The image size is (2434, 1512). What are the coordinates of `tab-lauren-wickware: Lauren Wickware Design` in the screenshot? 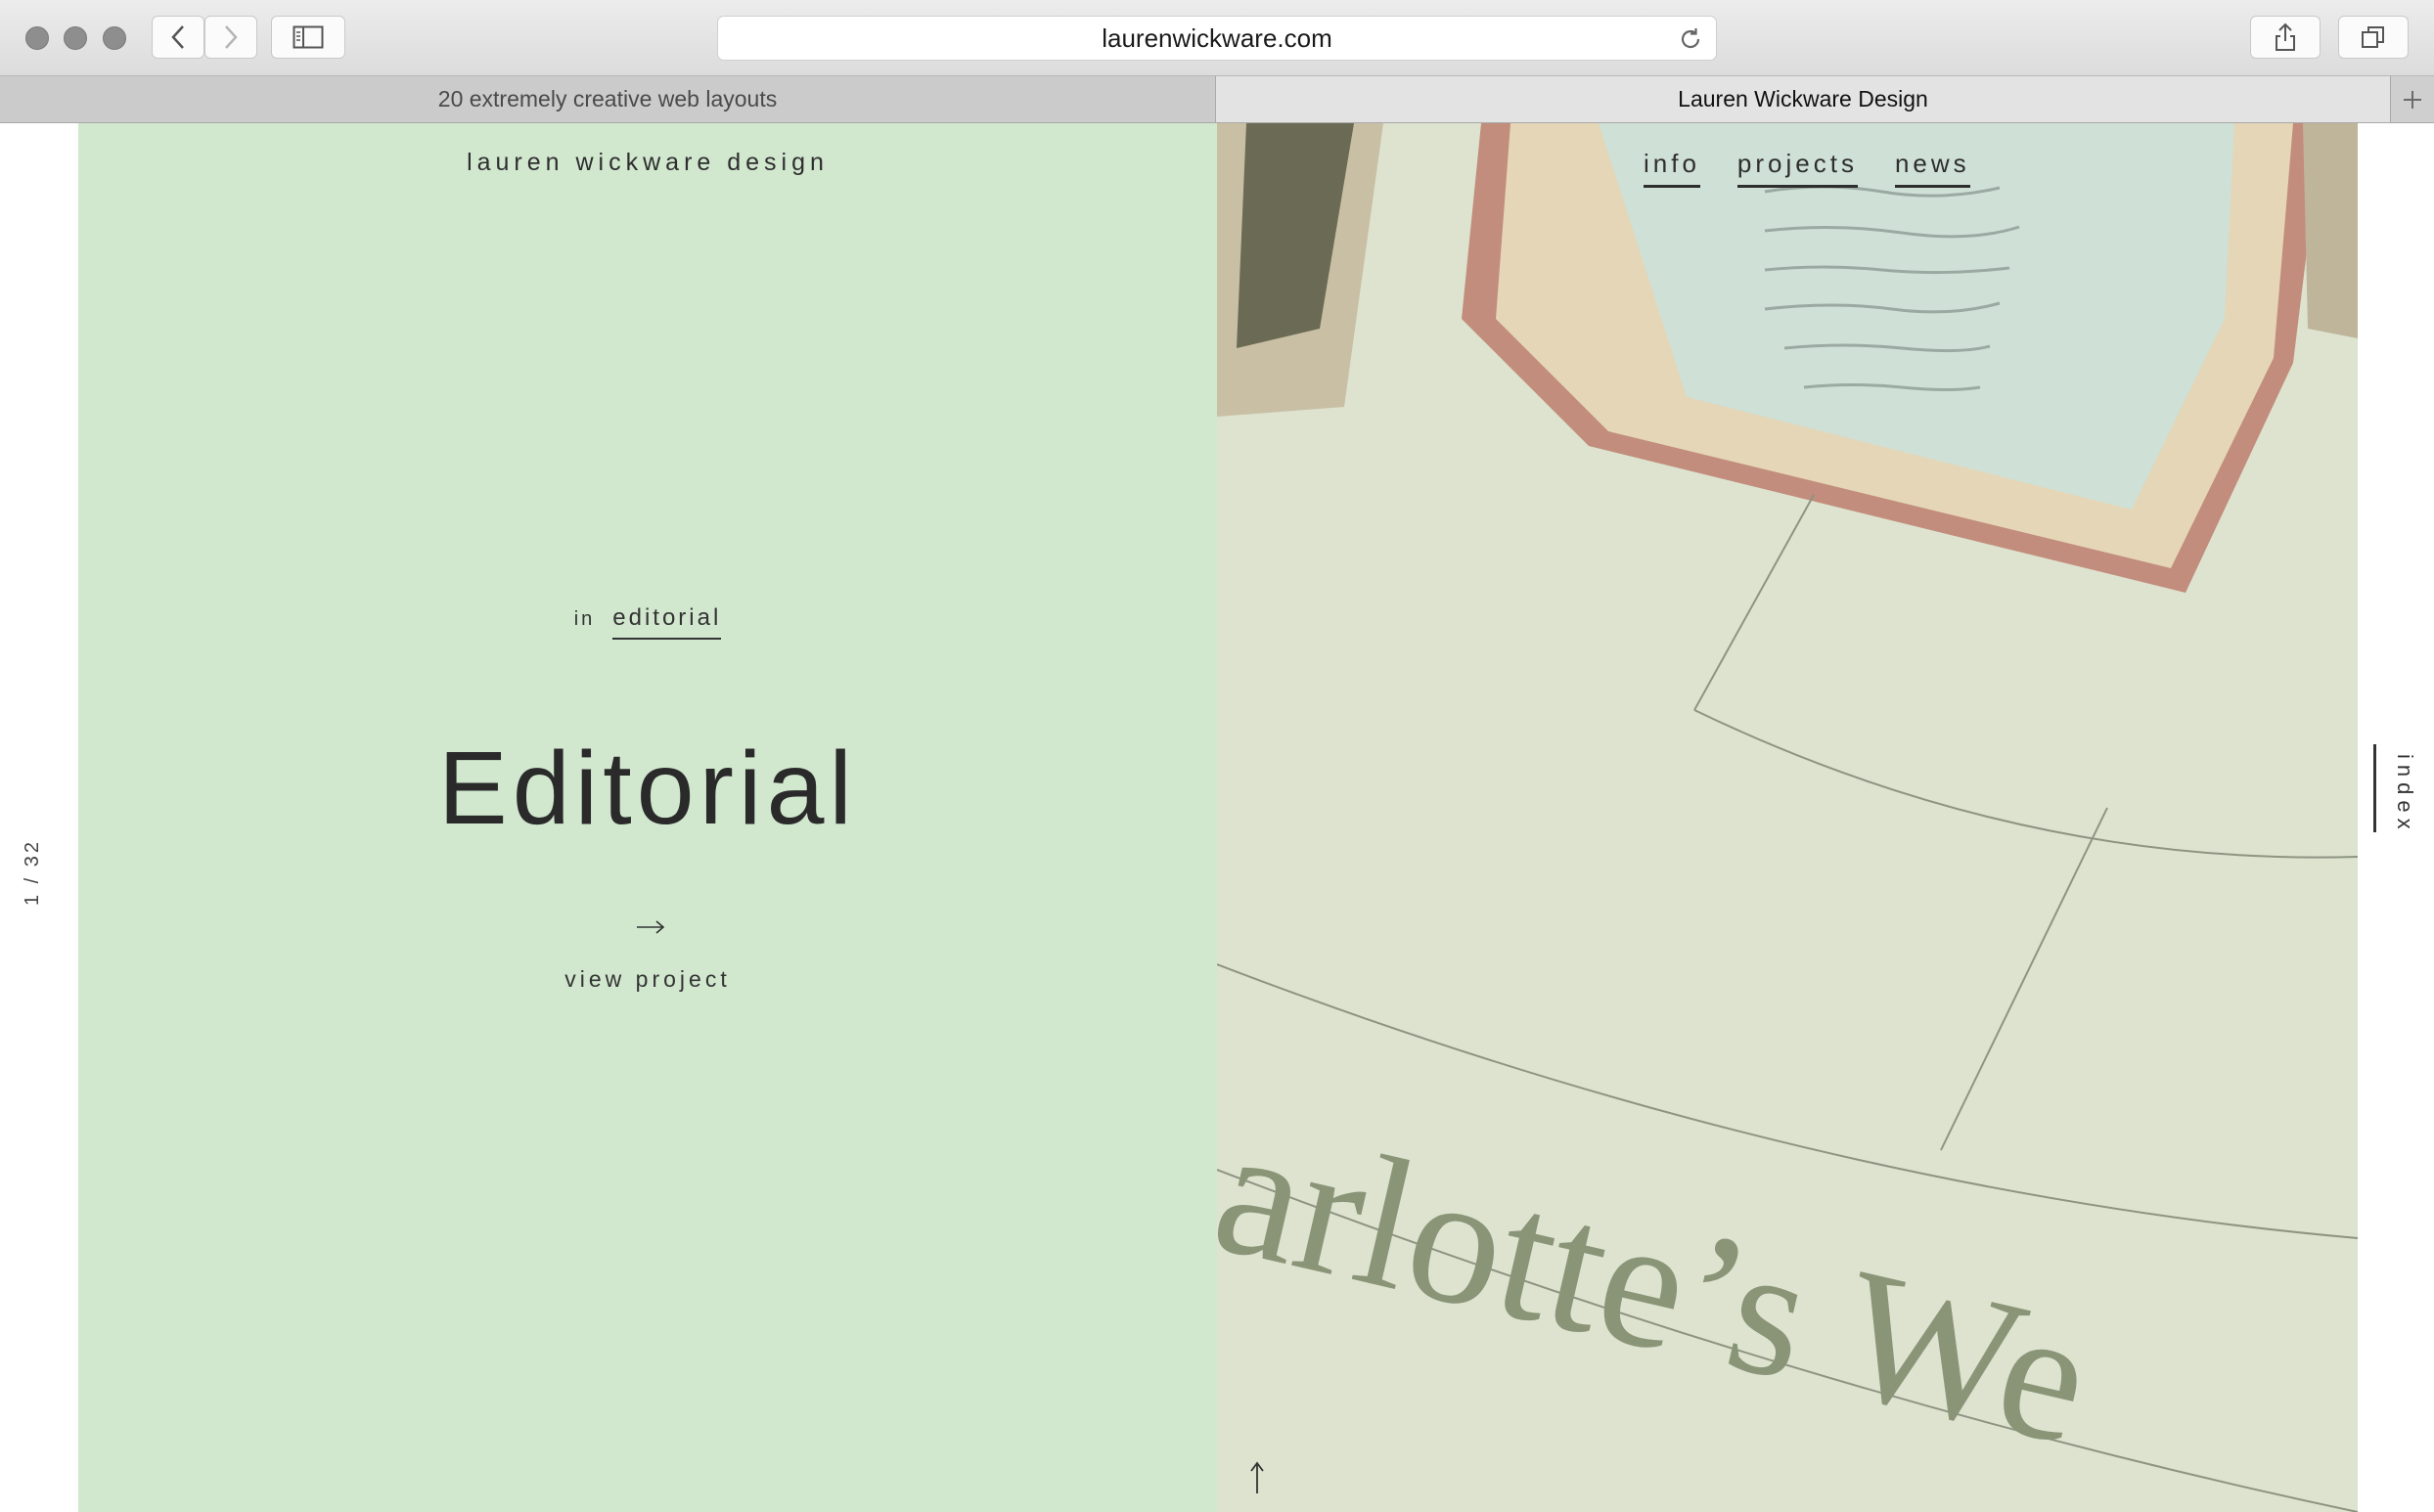 It's located at (1803, 99).